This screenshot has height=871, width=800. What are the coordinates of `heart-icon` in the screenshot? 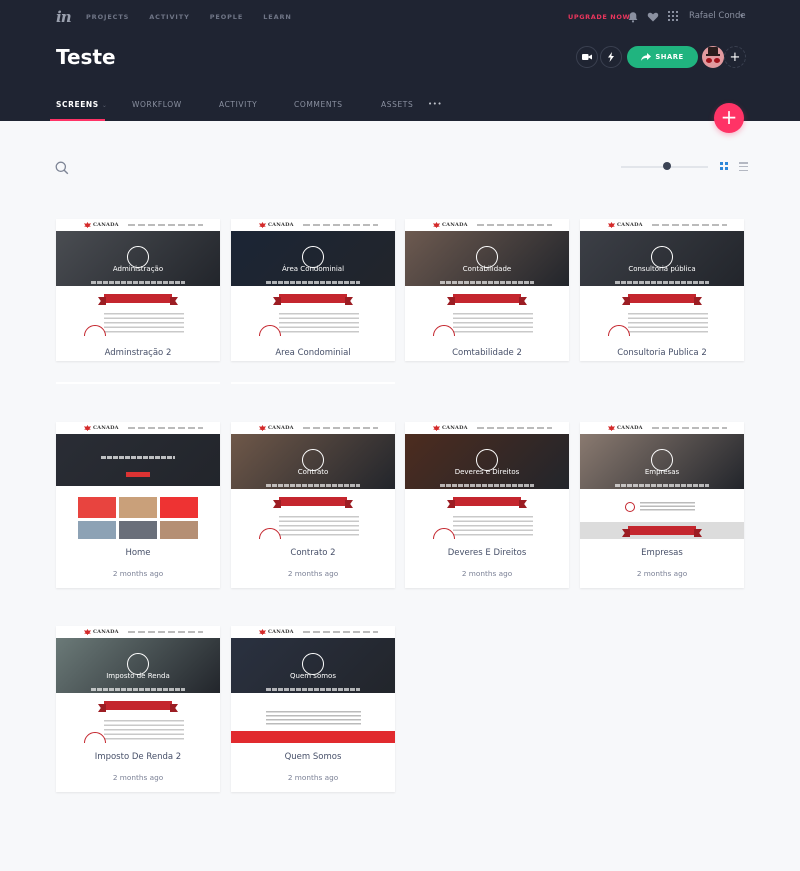 It's located at (653, 17).